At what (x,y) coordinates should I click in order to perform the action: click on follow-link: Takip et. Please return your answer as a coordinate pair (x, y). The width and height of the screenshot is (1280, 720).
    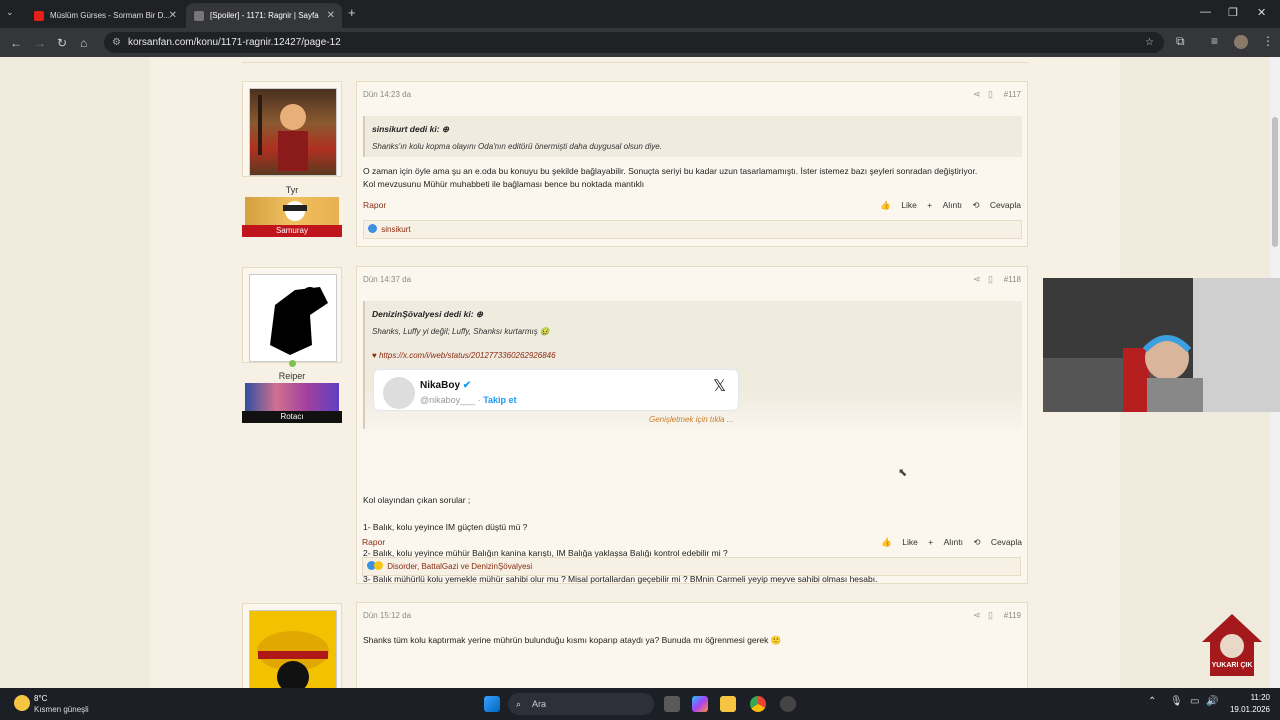
    Looking at the image, I should click on (499, 400).